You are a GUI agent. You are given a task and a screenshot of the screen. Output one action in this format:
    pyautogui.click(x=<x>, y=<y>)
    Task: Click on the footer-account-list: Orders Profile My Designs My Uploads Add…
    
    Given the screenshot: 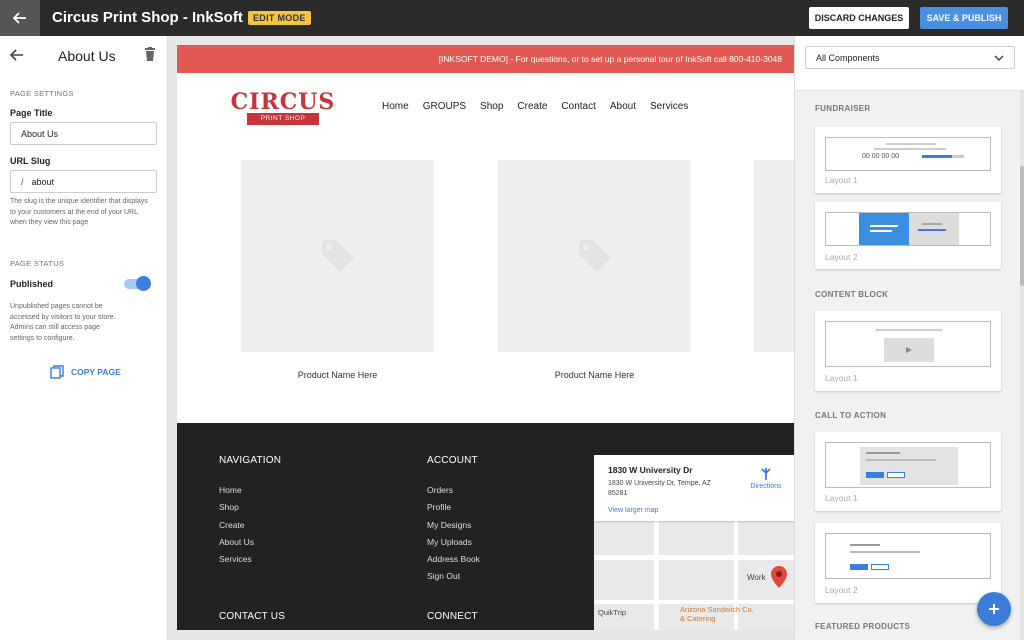 What is the action you would take?
    pyautogui.click(x=453, y=537)
    